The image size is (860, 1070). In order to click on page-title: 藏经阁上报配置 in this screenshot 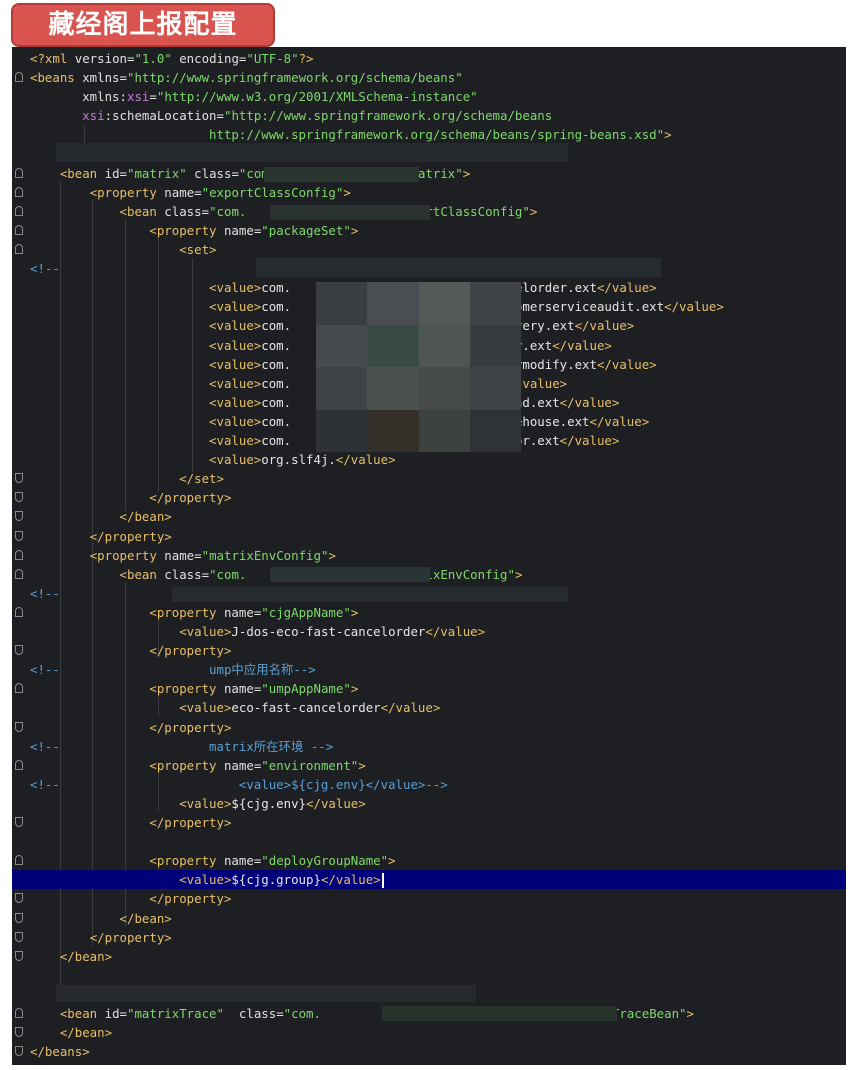, I will do `click(143, 25)`.